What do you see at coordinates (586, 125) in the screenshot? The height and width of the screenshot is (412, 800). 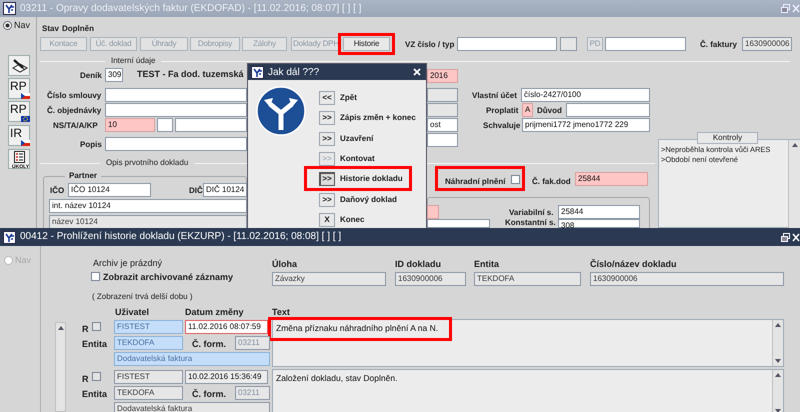 I see `input-field: prijmeni1772 jmeno1772 229` at bounding box center [586, 125].